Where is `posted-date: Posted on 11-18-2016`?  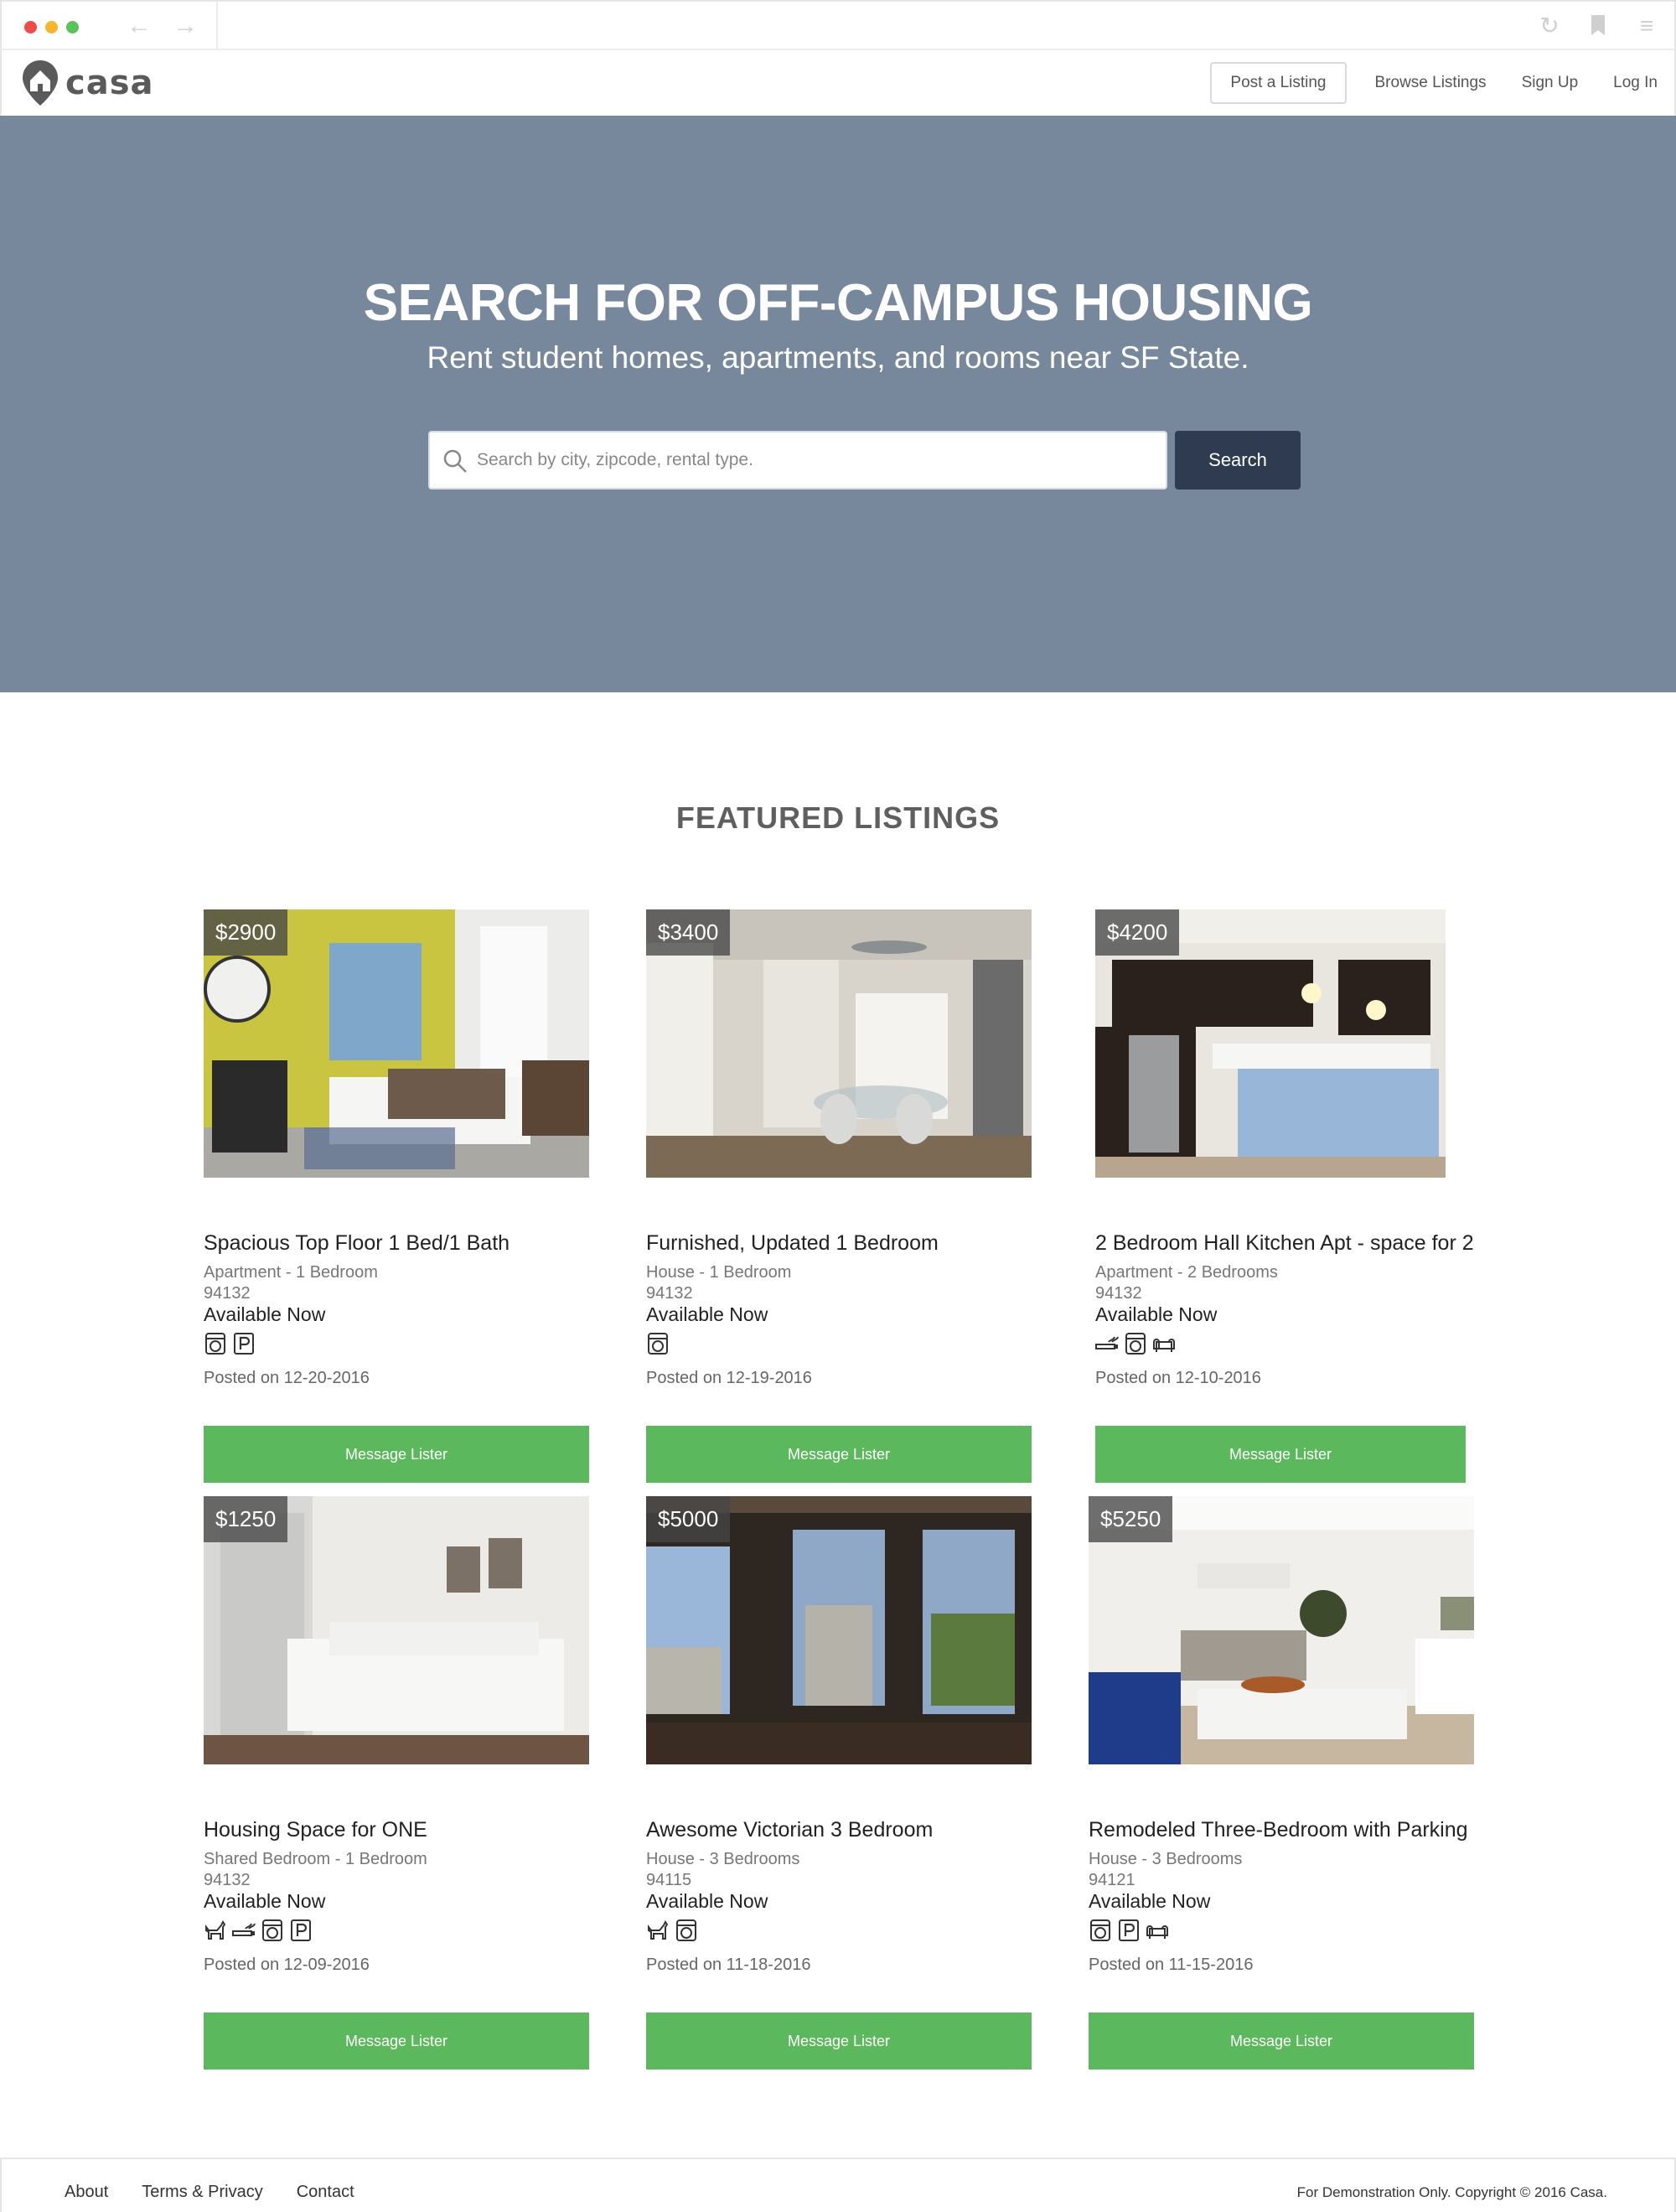
posted-date: Posted on 11-18-2016 is located at coordinates (728, 1965).